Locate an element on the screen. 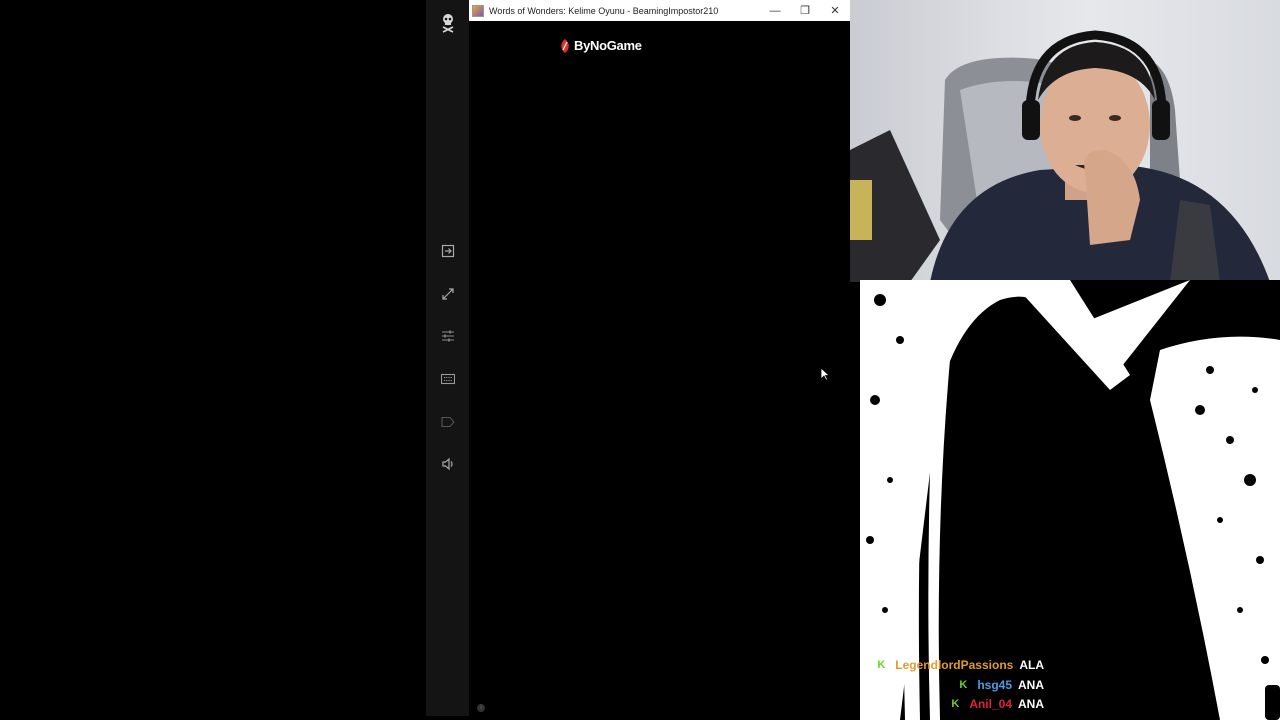 The width and height of the screenshot is (1280, 720). label-icon is located at coordinates (447, 422).